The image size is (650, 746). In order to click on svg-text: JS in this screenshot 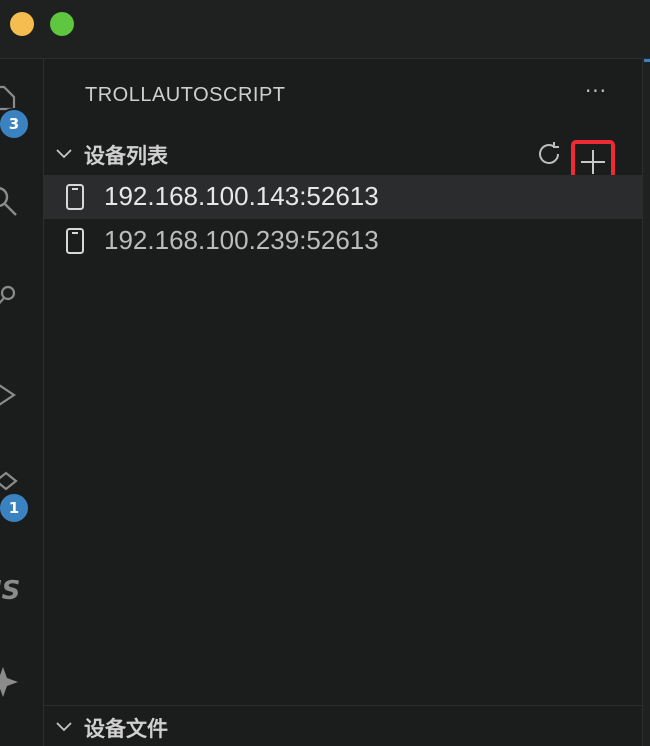, I will do `click(10, 590)`.